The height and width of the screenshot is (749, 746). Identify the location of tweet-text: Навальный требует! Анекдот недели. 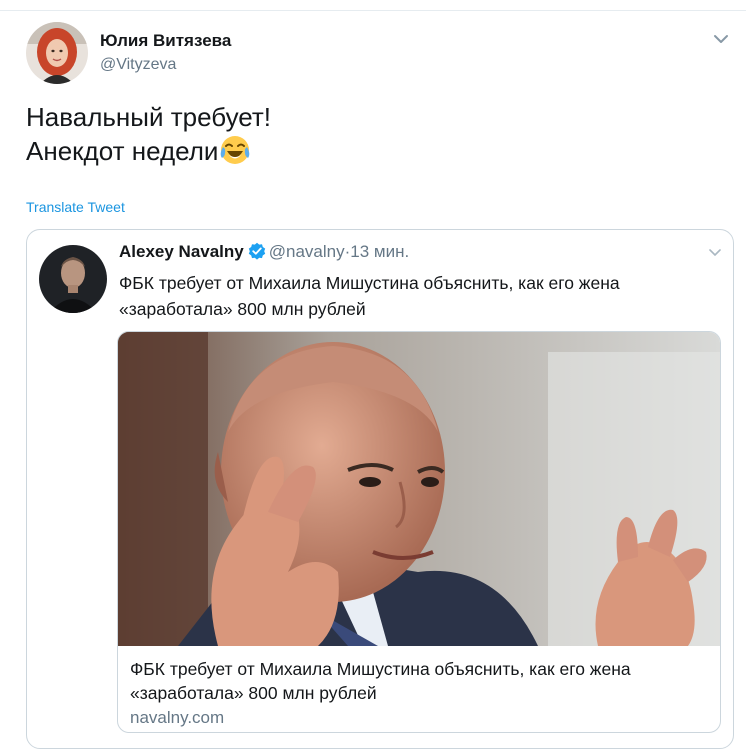
(366, 137).